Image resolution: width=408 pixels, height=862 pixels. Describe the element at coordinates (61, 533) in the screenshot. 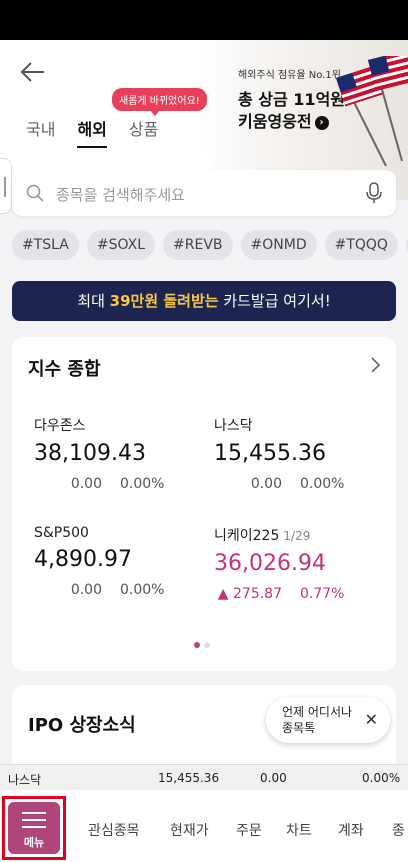

I see `index-name: S&P500` at that location.